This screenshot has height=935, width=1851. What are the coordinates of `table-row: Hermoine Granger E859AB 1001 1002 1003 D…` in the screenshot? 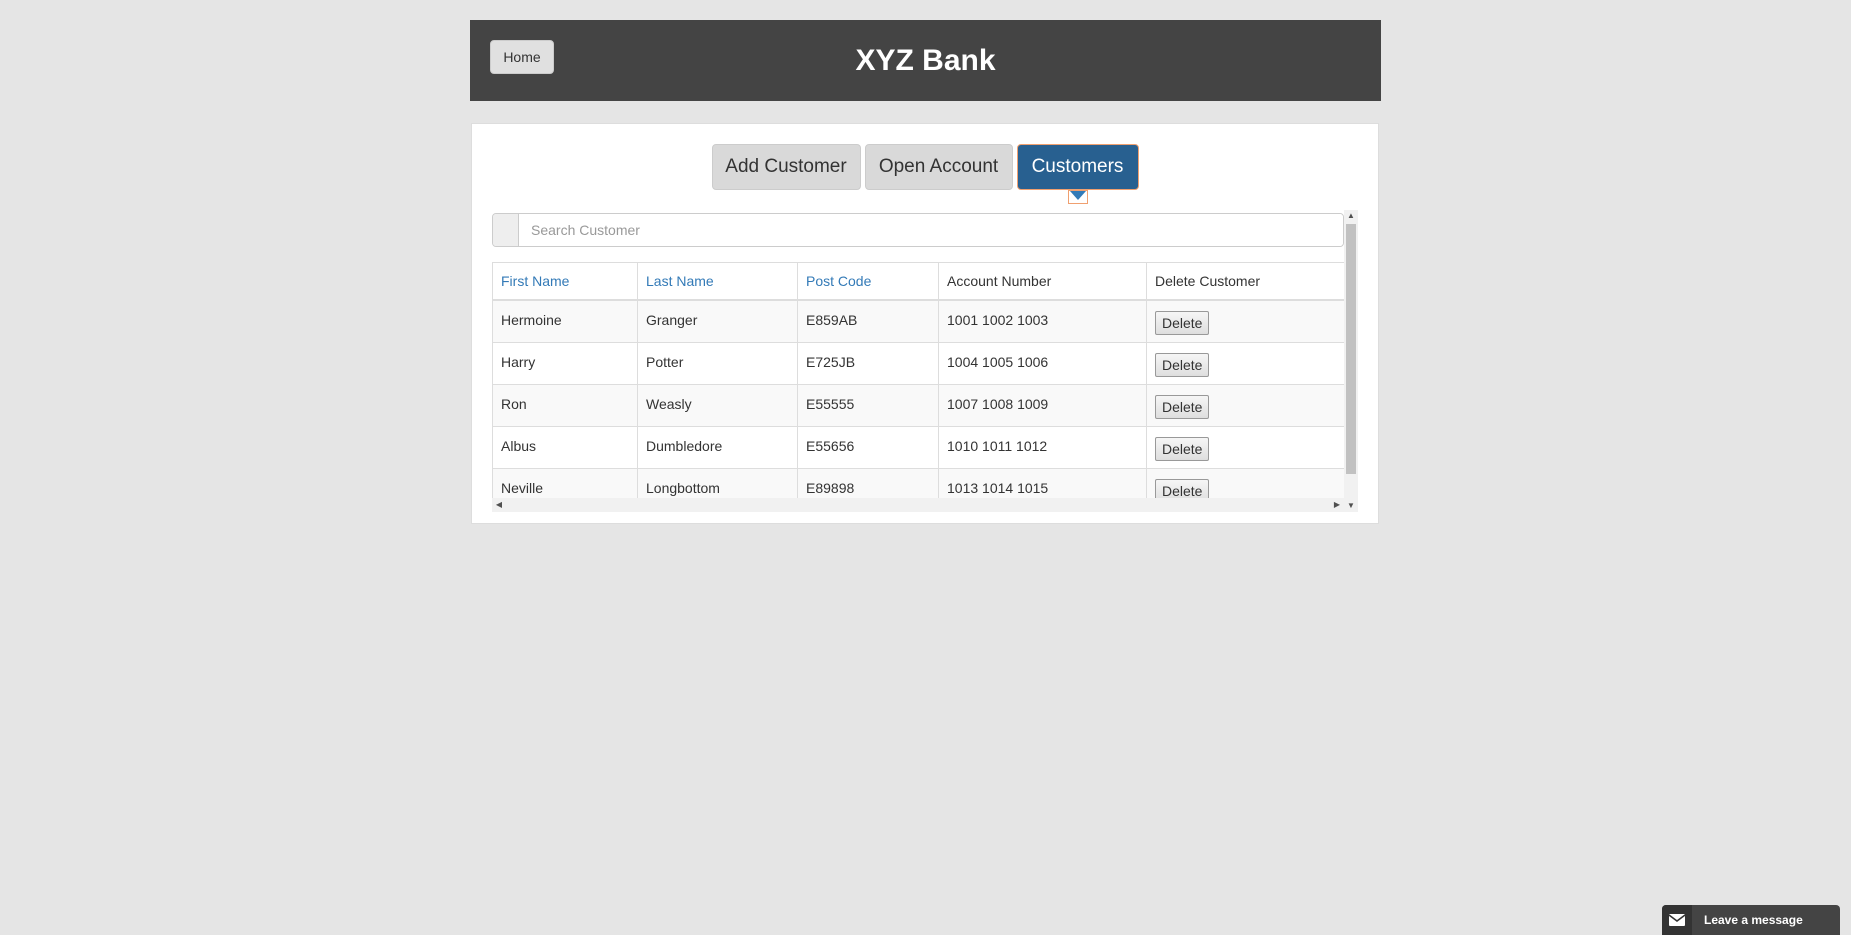 It's located at (918, 321).